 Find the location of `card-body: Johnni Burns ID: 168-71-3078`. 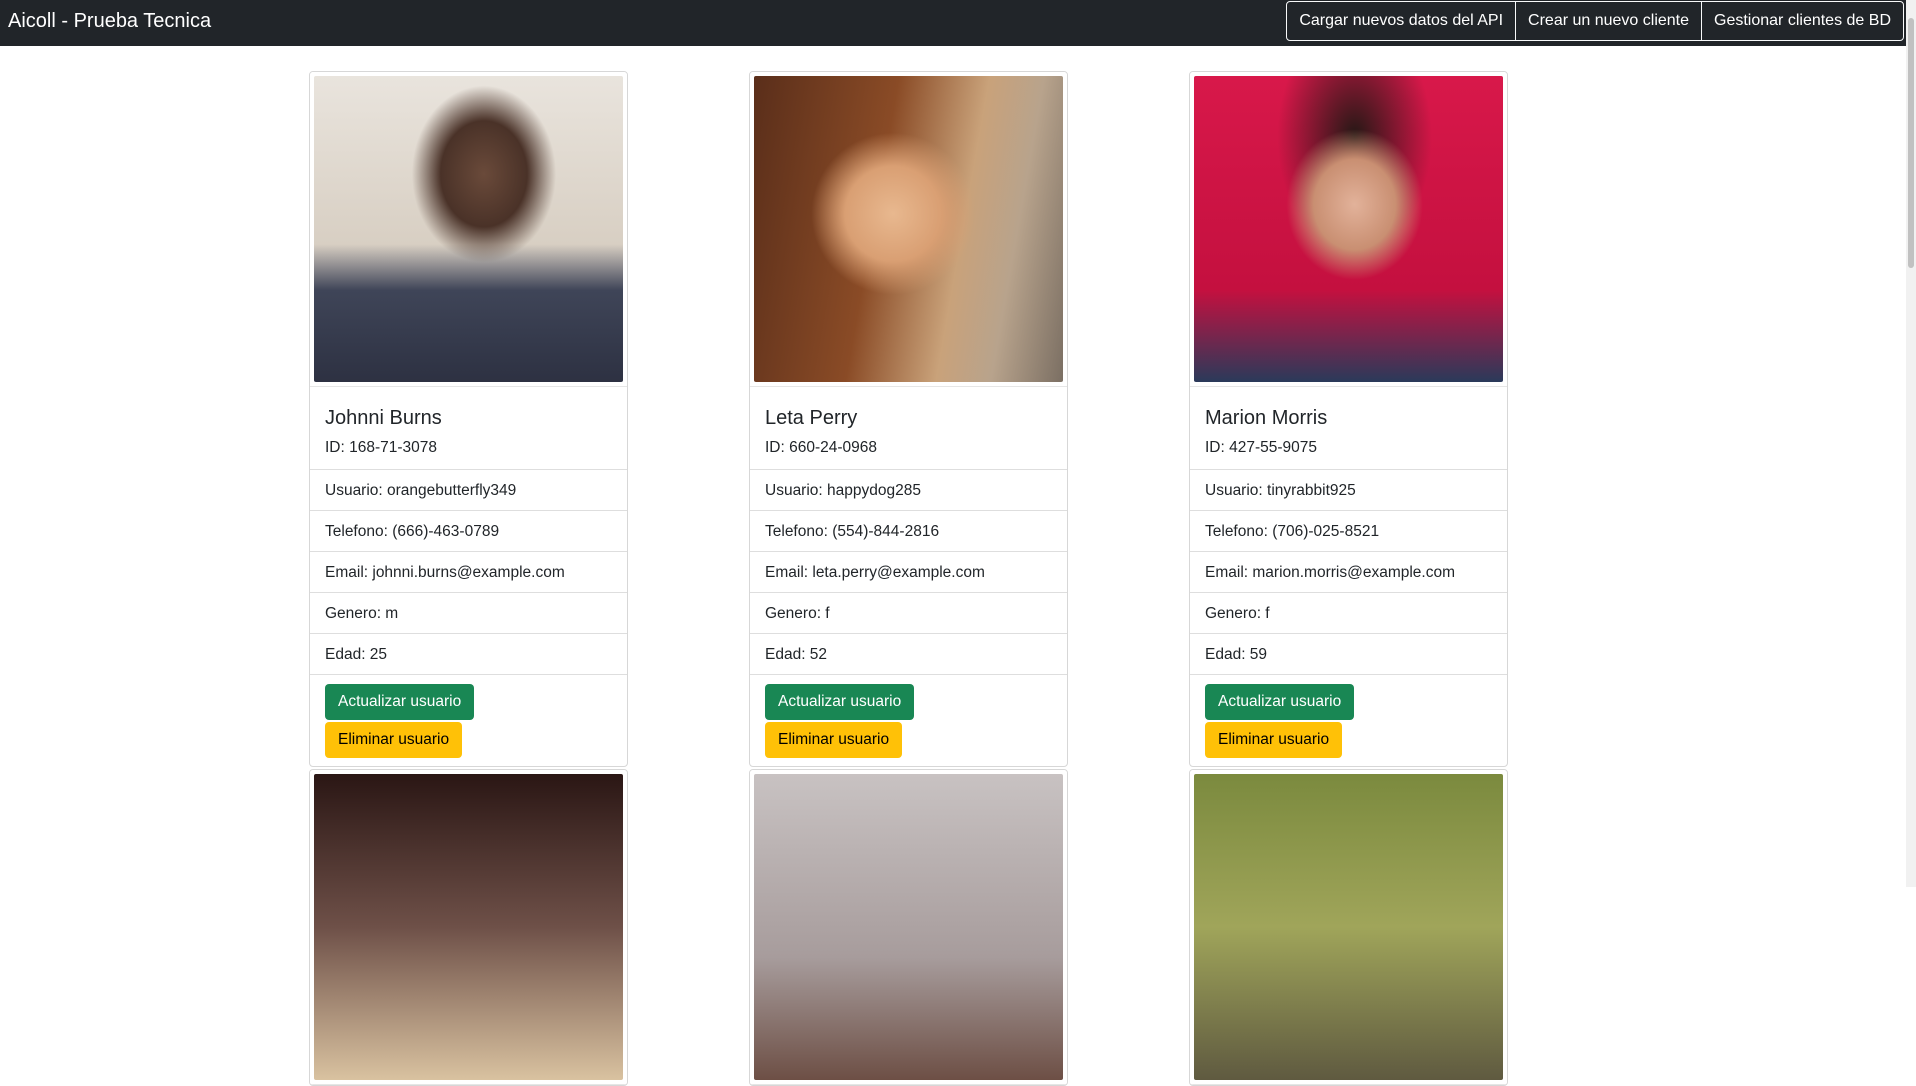

card-body: Johnni Burns ID: 168-71-3078 is located at coordinates (468, 428).